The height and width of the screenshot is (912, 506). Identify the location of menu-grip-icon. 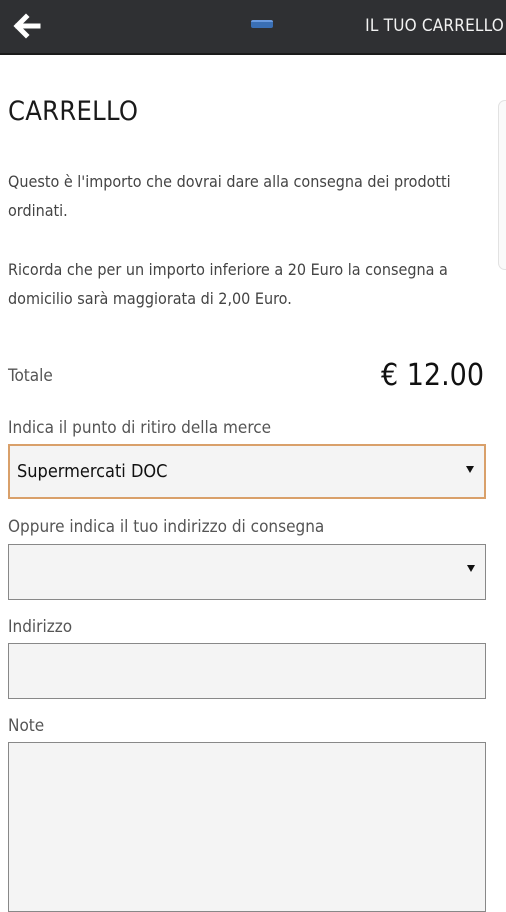
(262, 24).